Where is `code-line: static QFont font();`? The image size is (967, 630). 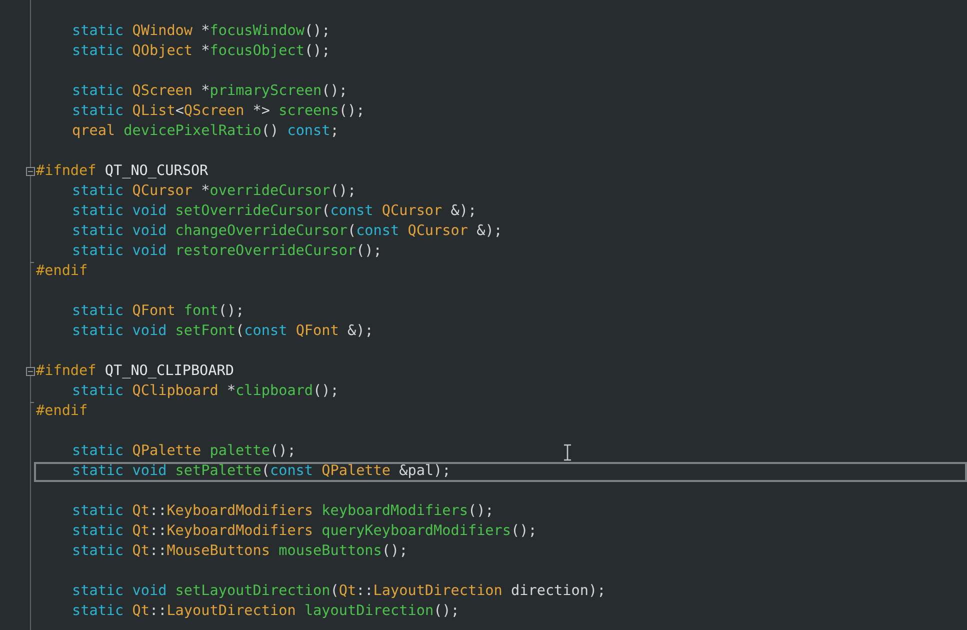
code-line: static QFont font(); is located at coordinates (158, 312).